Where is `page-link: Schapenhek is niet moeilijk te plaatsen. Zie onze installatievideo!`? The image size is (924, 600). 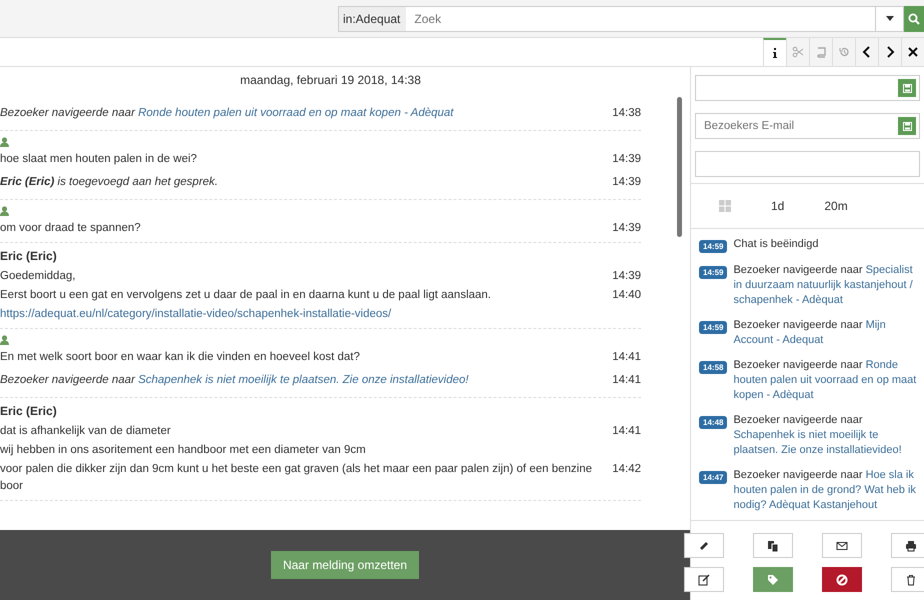
page-link: Schapenhek is niet moeilijk te plaatsen. Zie onze installatievideo! is located at coordinates (303, 380).